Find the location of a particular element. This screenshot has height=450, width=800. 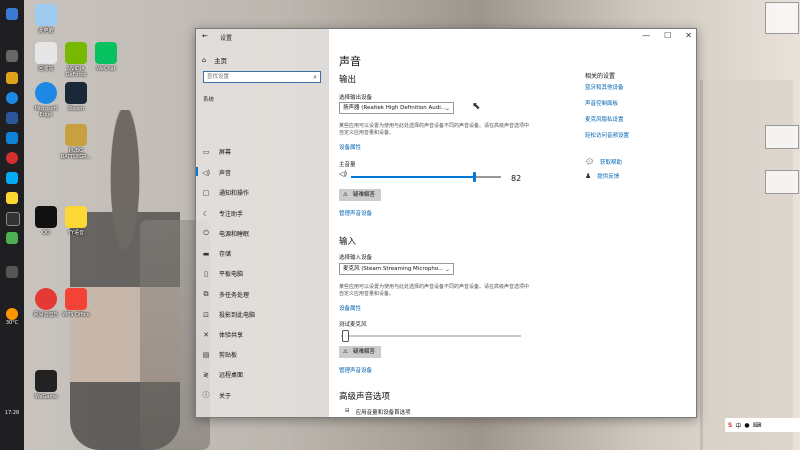

volume-slider-thumb is located at coordinates (474, 177).